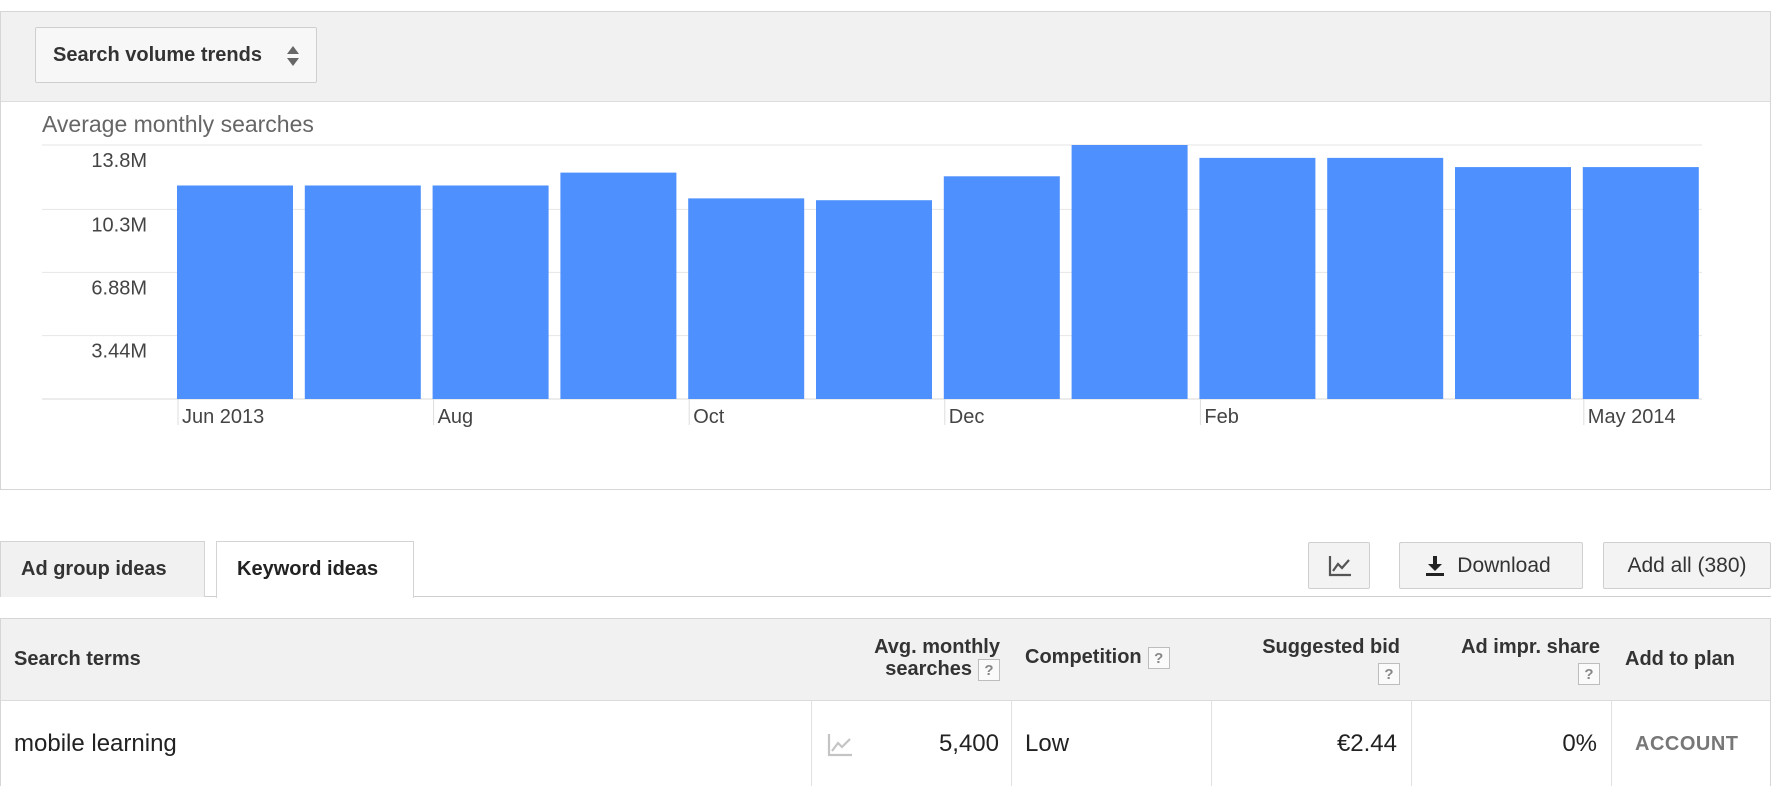  I want to click on header-competition: Competition?, so click(1097, 657).